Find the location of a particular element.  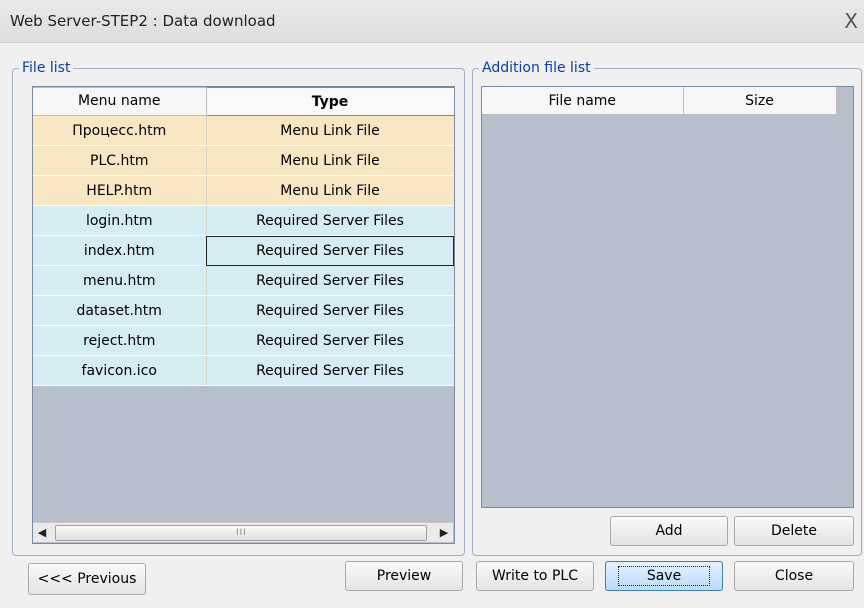

cell-menu-name: favicon.ico is located at coordinates (120, 370).